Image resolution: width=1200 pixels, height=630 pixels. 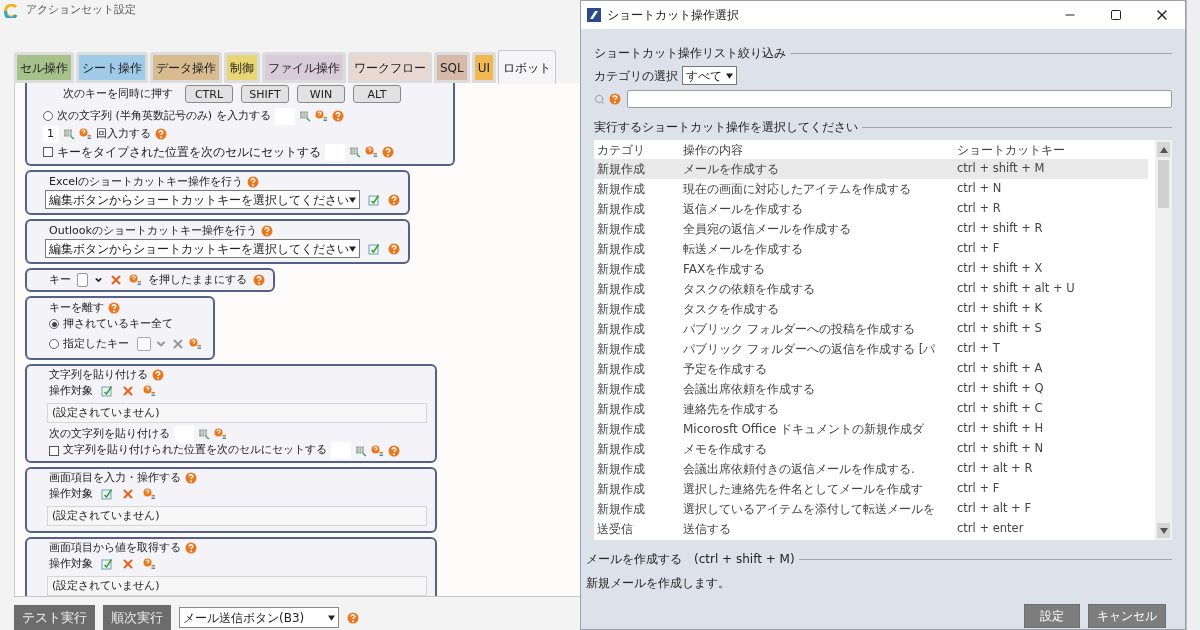 I want to click on key-button: SHIFT, so click(x=265, y=94).